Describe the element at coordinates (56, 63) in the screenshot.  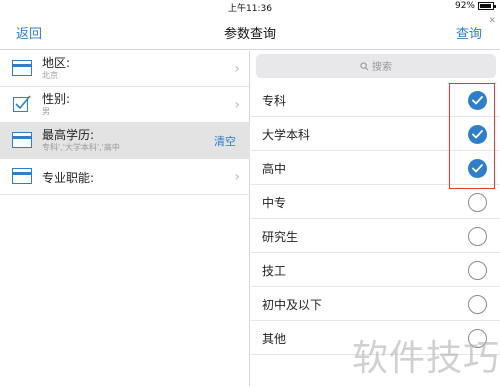
I see `filter-row-title: 地区:` at that location.